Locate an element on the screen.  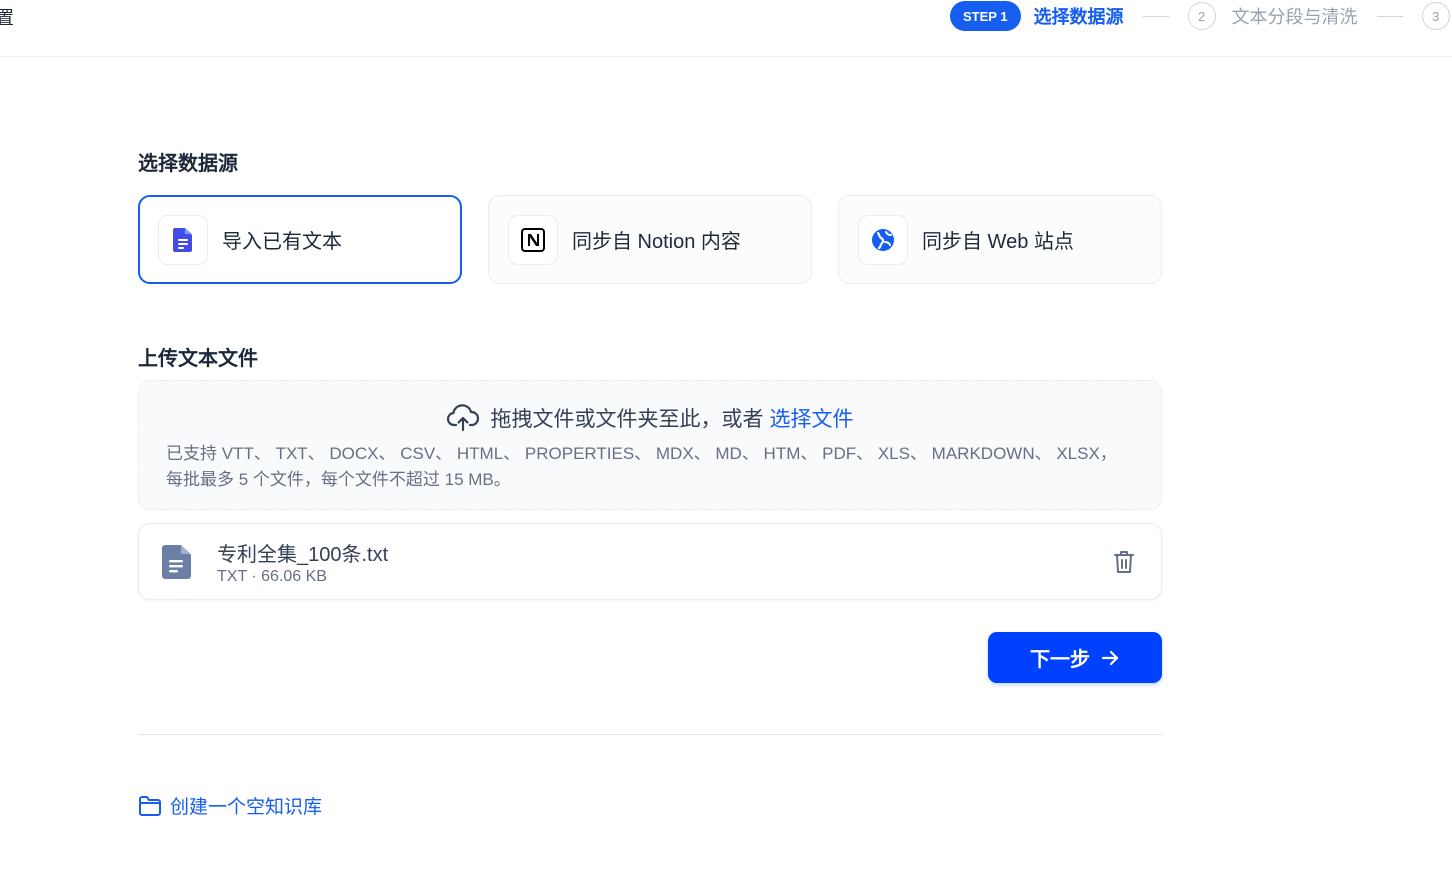
stepper: STEP 1 选择数据源 2 文本分段与清洗 3 is located at coordinates (1200, 16).